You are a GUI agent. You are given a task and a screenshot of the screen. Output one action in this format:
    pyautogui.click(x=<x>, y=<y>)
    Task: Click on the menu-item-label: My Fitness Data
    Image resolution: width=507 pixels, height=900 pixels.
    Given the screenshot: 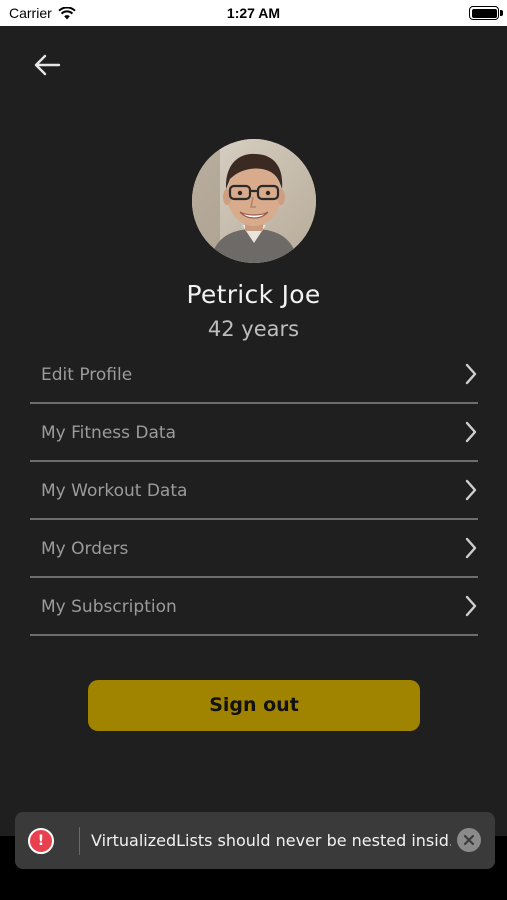 What is the action you would take?
    pyautogui.click(x=109, y=433)
    